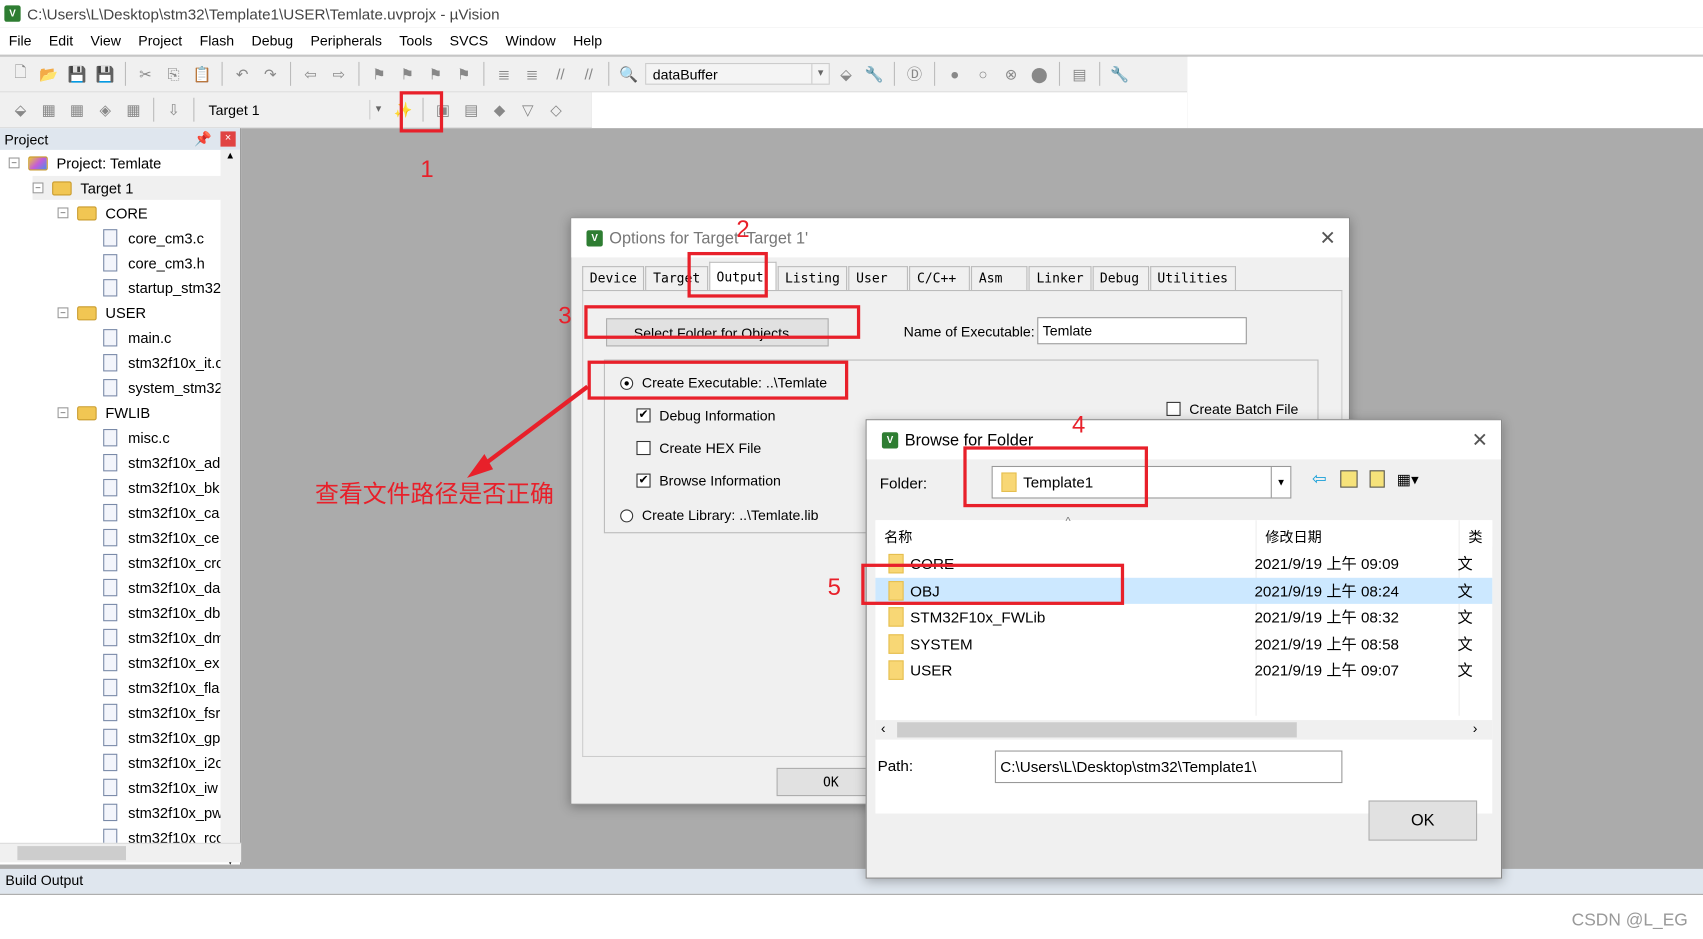  I want to click on annotation-note: 查看文件路径是否正确, so click(434, 494).